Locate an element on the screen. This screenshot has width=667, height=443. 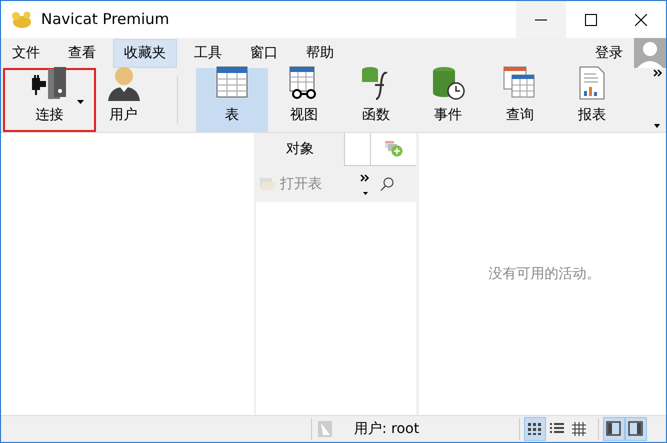
user-tool-button: 用户 is located at coordinates (123, 100).